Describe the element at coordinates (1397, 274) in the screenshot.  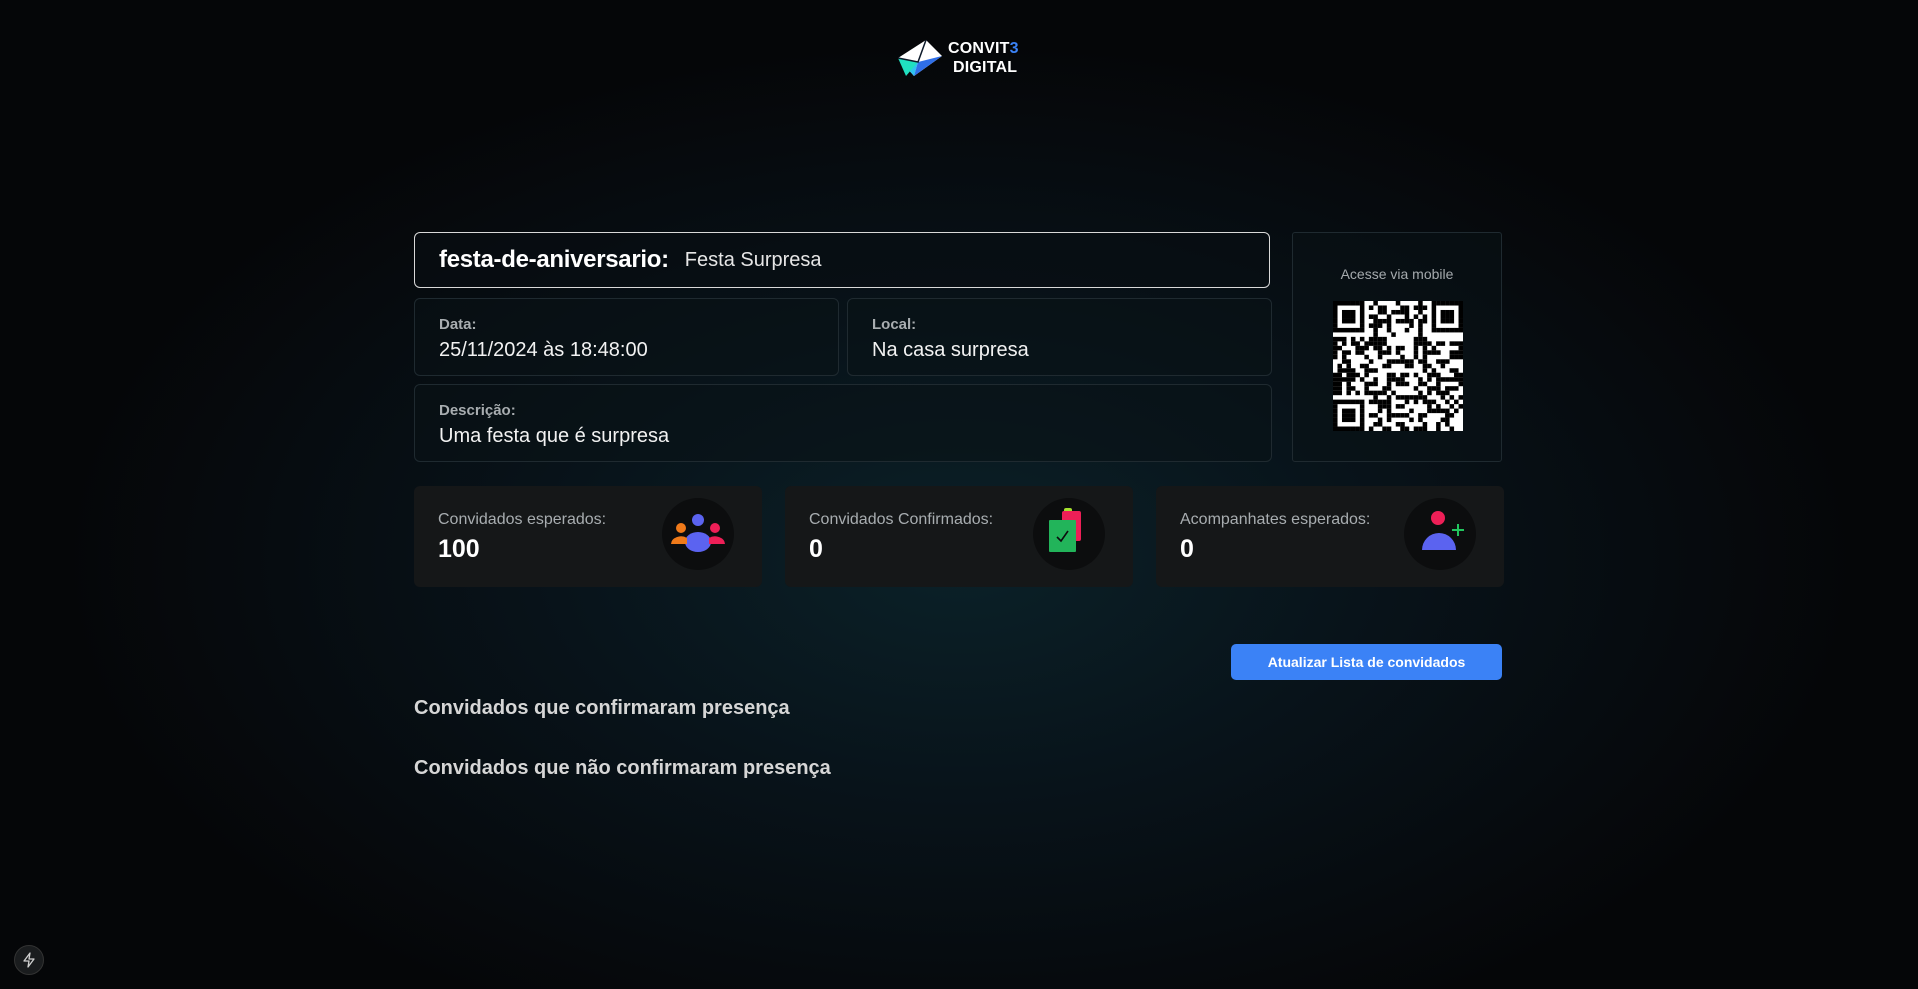
I see `qr-label: Acesse via mobile` at that location.